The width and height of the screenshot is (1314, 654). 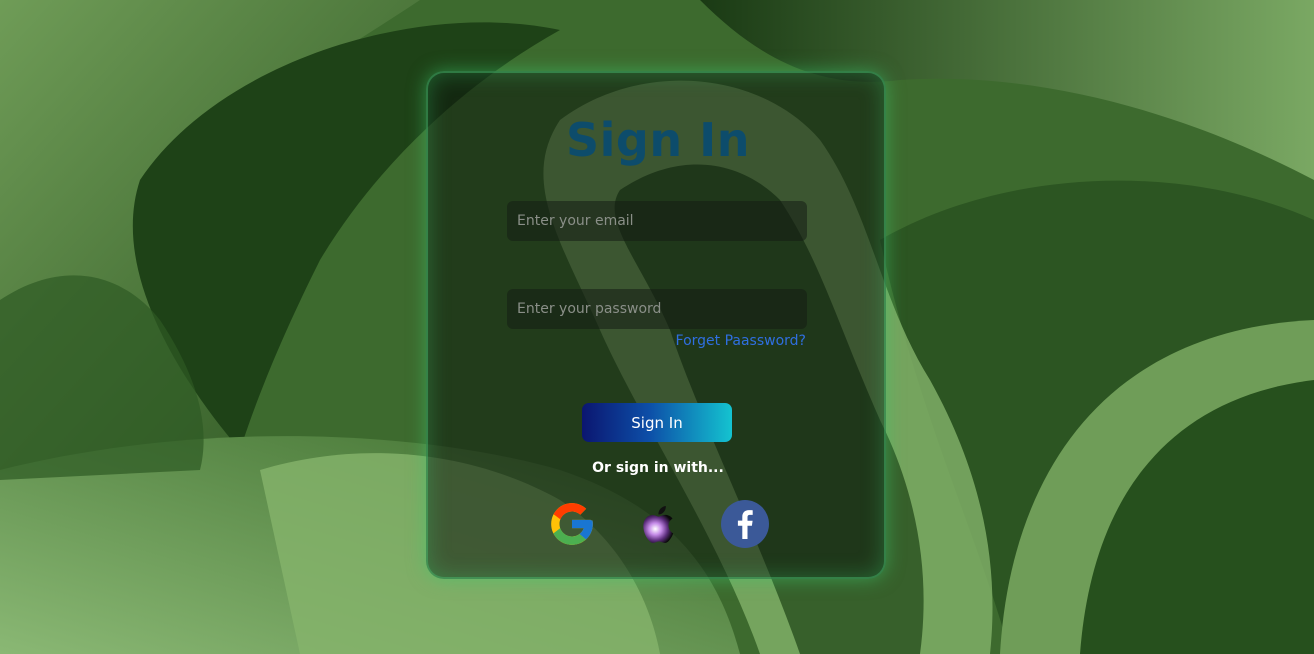 I want to click on google-icon, so click(x=572, y=524).